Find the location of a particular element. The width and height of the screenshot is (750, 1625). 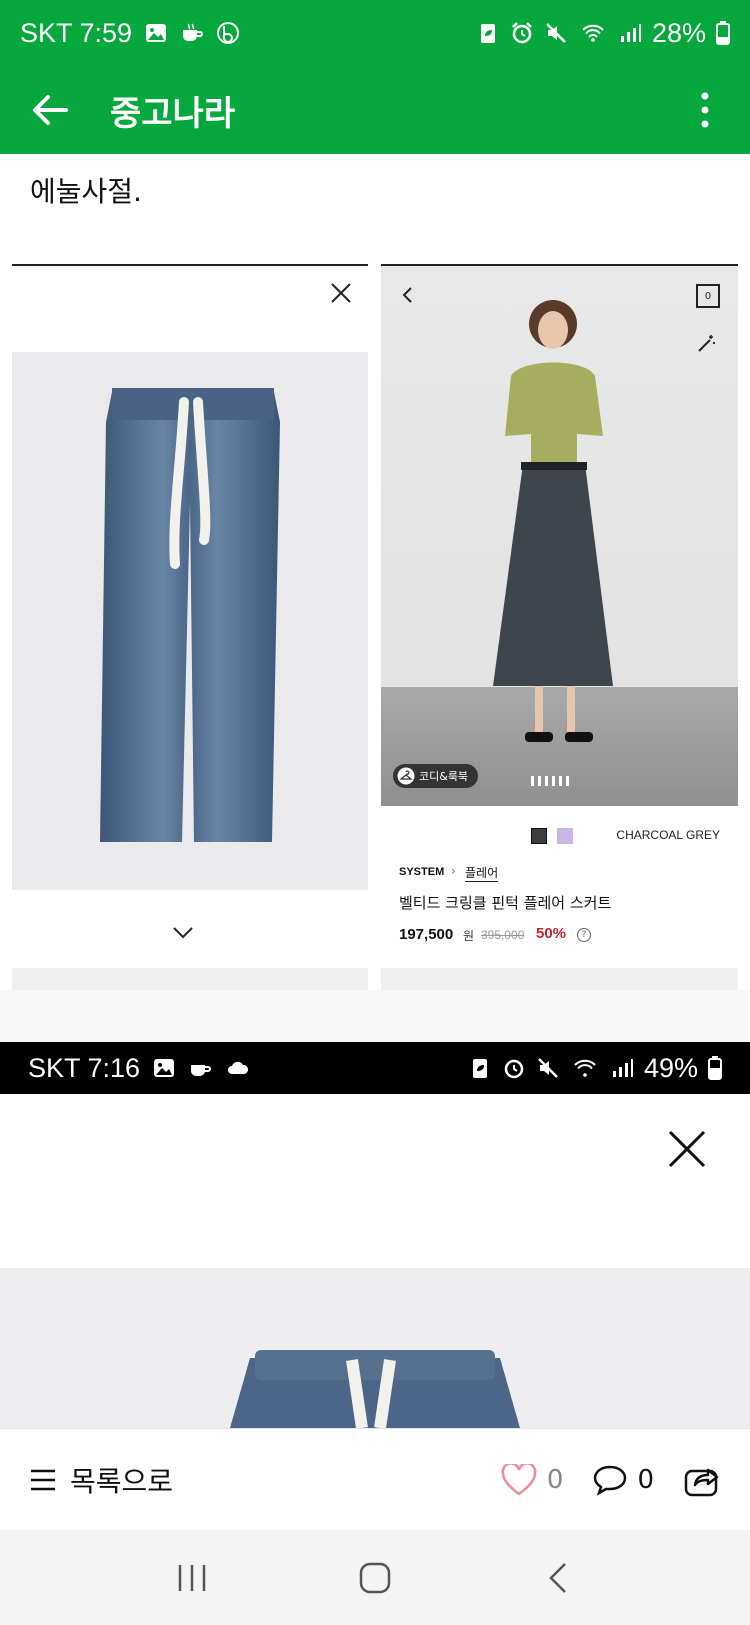

codi-lookbook-badge: 코디&룩북 is located at coordinates (436, 776).